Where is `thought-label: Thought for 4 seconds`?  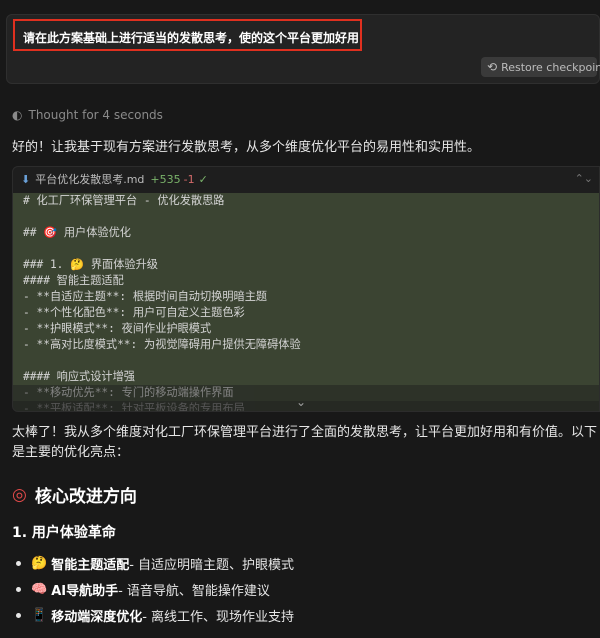
thought-label: Thought for 4 seconds is located at coordinates (95, 115).